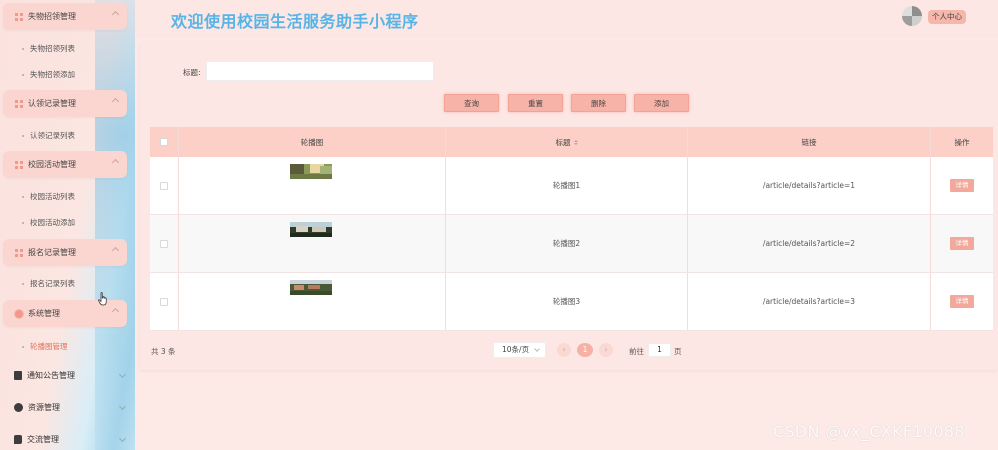  Describe the element at coordinates (52, 252) in the screenshot. I see `sidebar-group-label: 报名记录管理` at that location.